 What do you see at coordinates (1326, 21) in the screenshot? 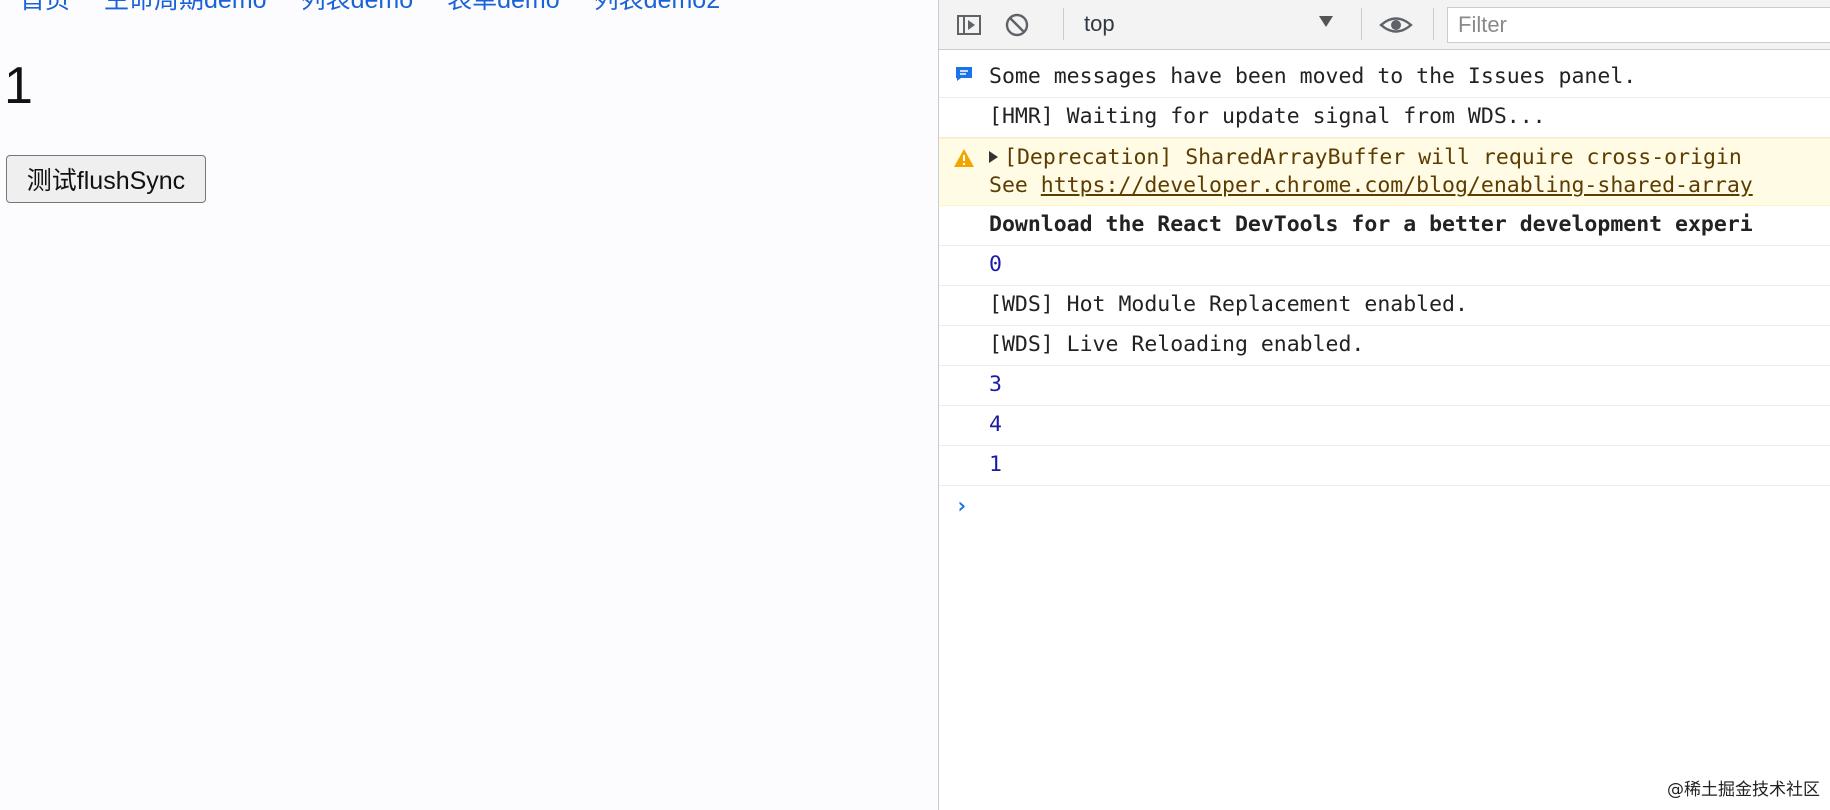
I see `chevron-down-icon` at bounding box center [1326, 21].